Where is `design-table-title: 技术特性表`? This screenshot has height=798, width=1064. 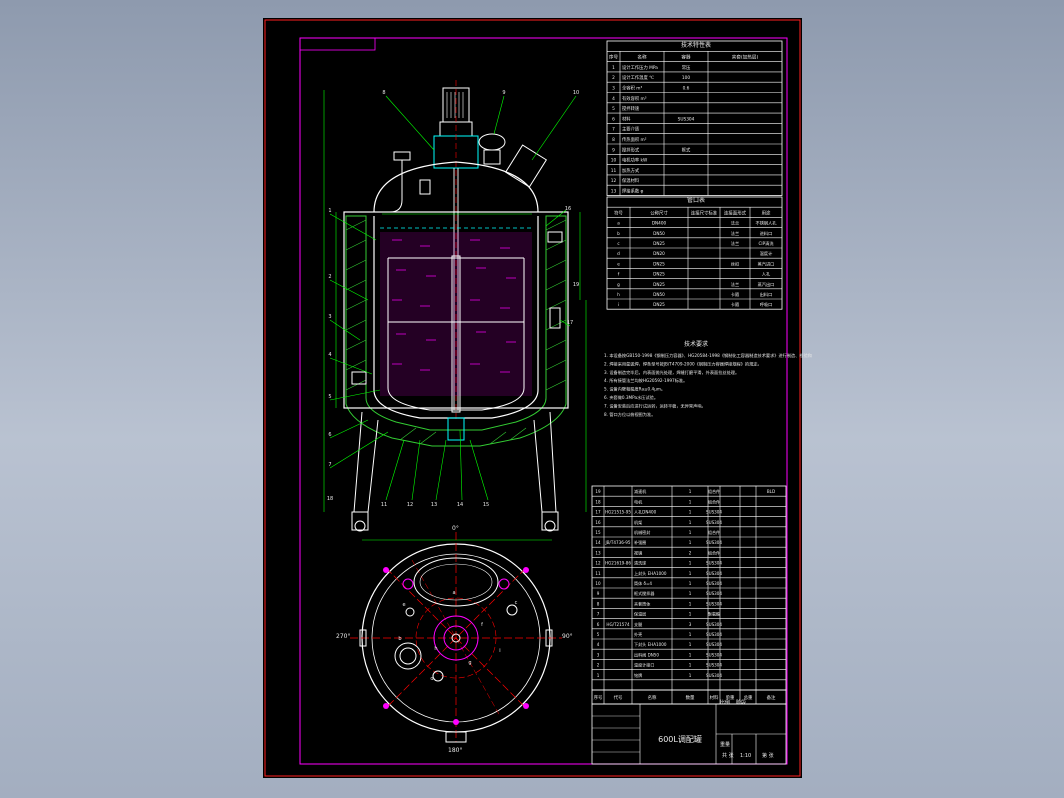
design-table-title: 技术特性表 is located at coordinates (696, 45).